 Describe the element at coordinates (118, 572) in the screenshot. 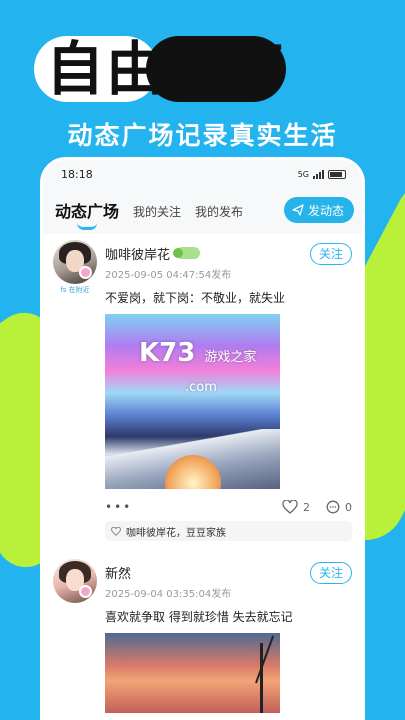

I see `author-name: 新然` at that location.